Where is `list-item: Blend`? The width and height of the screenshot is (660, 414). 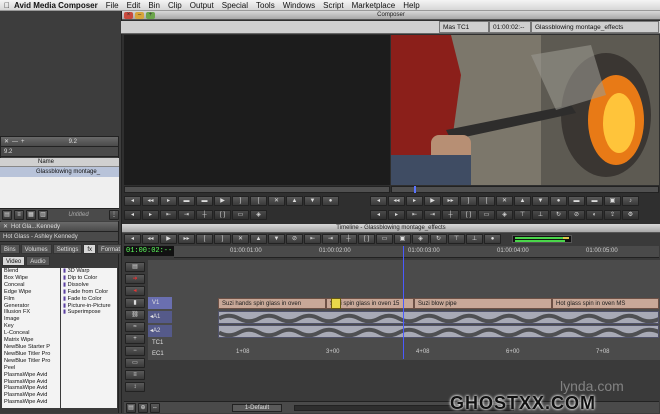 list-item: Blend is located at coordinates (31, 271).